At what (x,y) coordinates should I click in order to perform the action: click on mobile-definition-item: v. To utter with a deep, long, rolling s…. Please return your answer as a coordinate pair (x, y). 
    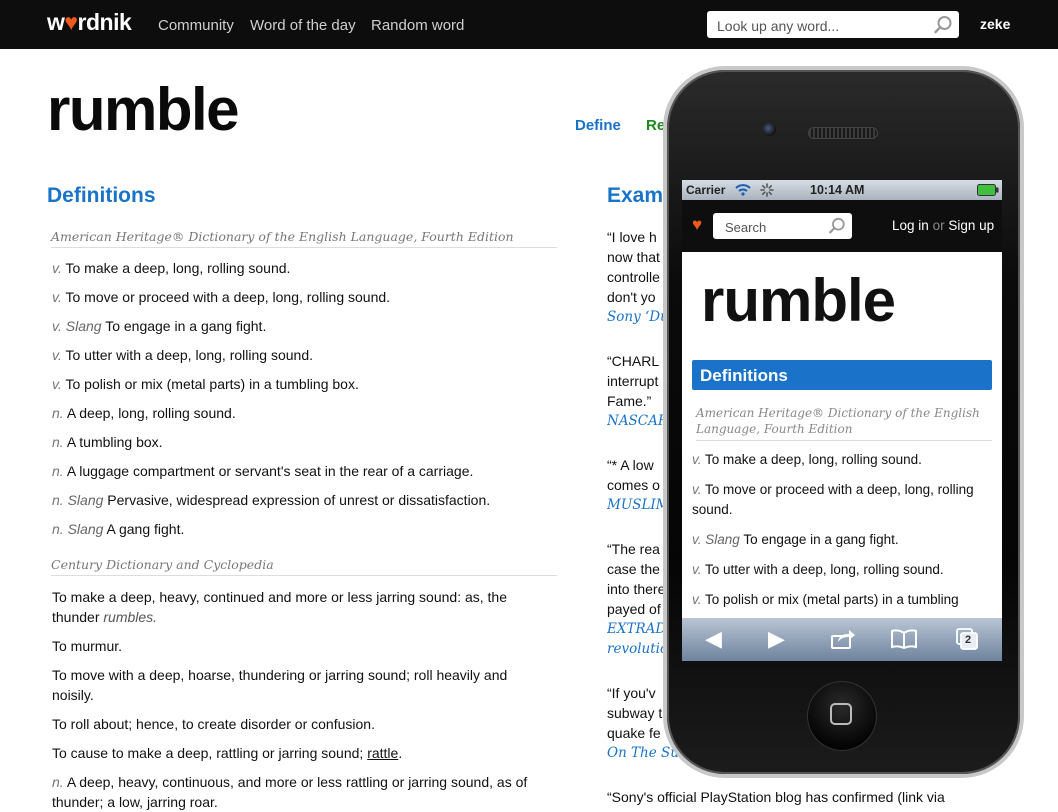
    Looking at the image, I should click on (842, 570).